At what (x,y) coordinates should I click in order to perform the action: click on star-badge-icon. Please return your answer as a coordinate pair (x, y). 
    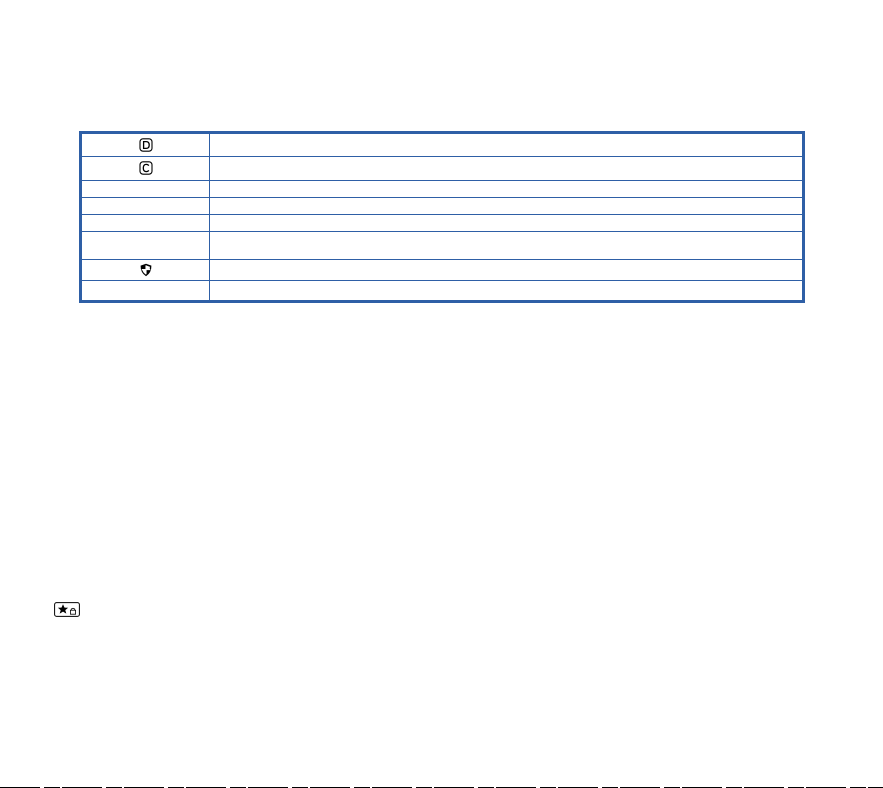
    Looking at the image, I should click on (67, 609).